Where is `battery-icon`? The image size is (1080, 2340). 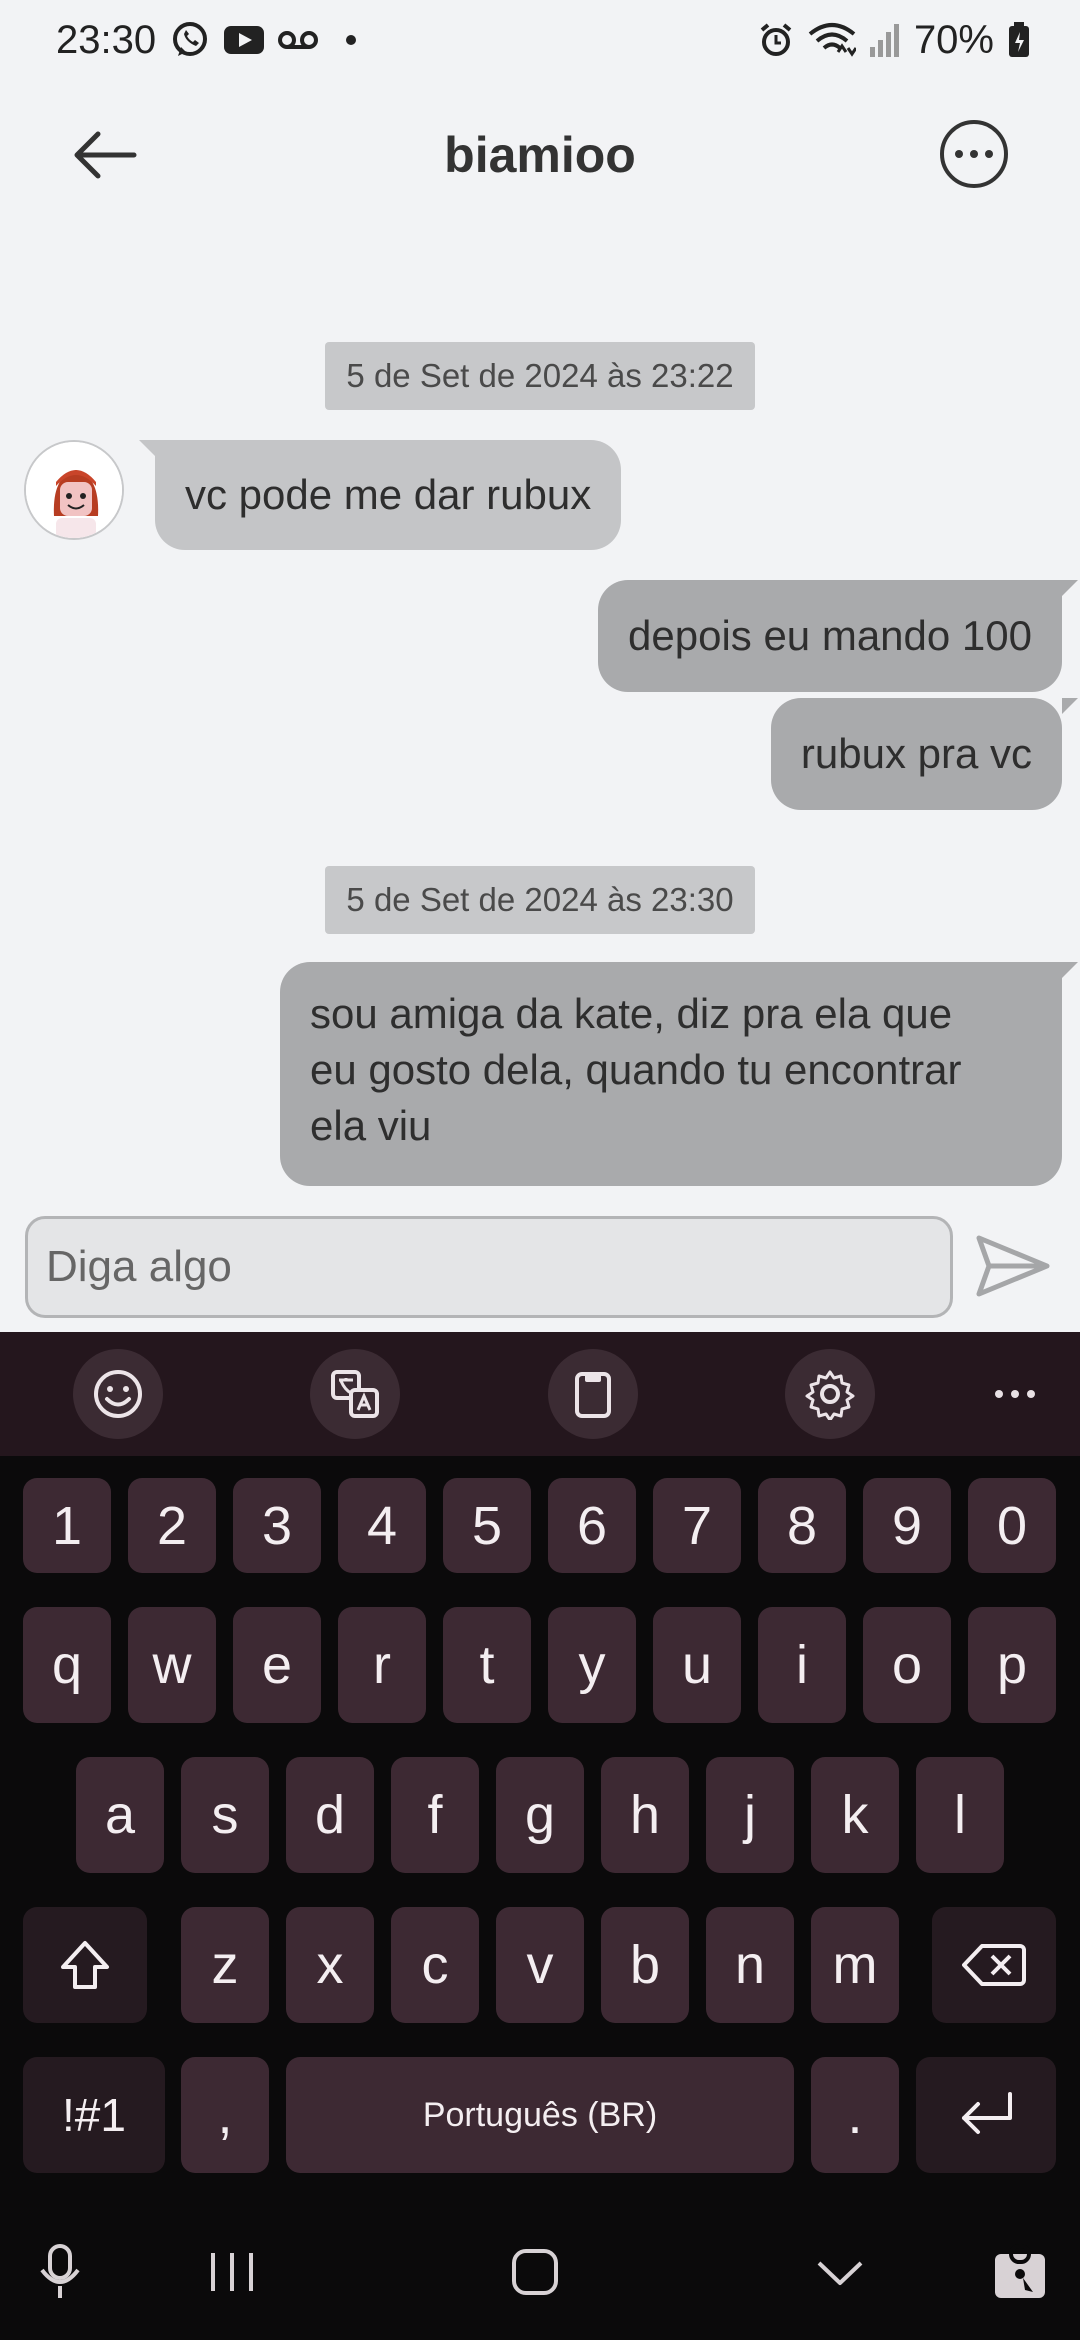
battery-icon is located at coordinates (1019, 40).